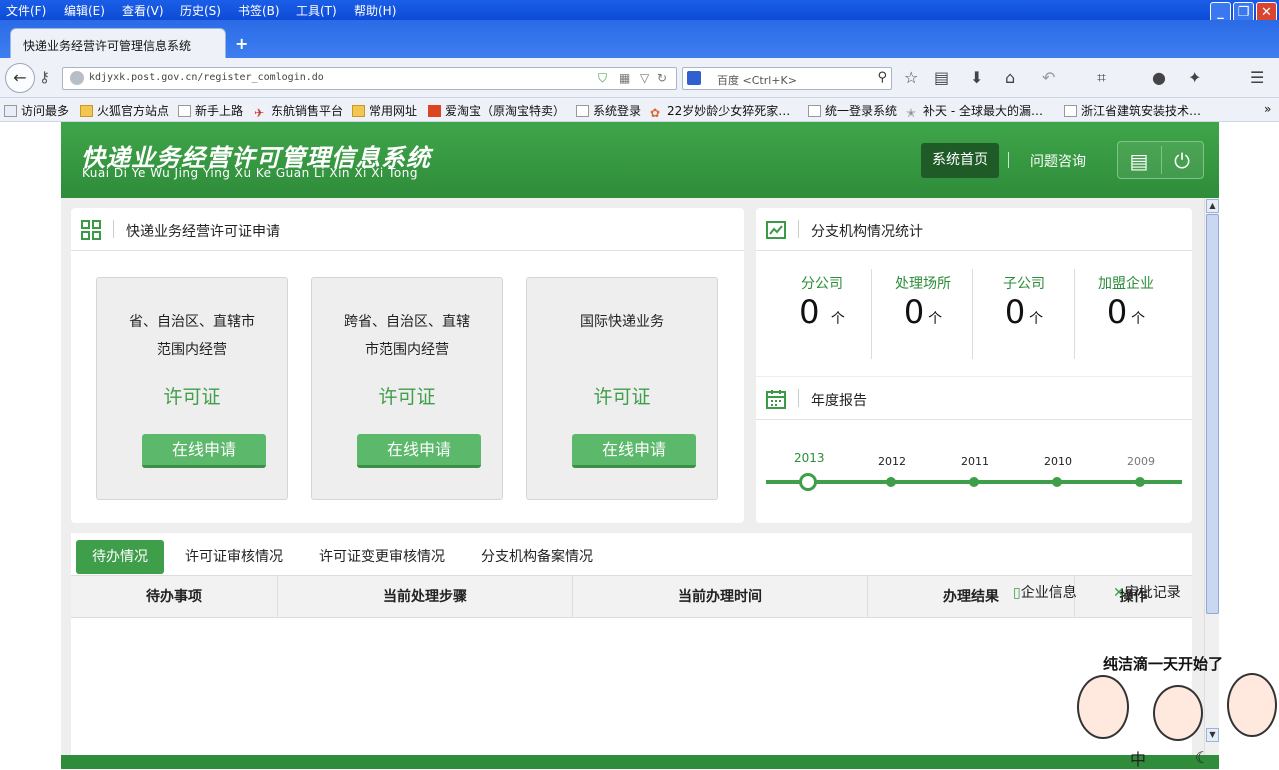  What do you see at coordinates (44, 77) in the screenshot?
I see `key-icon: ⚷` at bounding box center [44, 77].